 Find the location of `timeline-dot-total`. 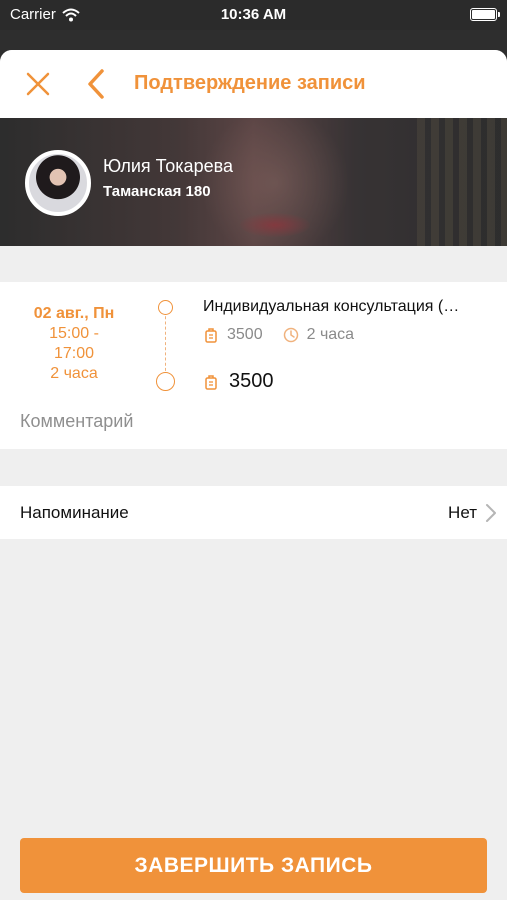

timeline-dot-total is located at coordinates (165, 381).